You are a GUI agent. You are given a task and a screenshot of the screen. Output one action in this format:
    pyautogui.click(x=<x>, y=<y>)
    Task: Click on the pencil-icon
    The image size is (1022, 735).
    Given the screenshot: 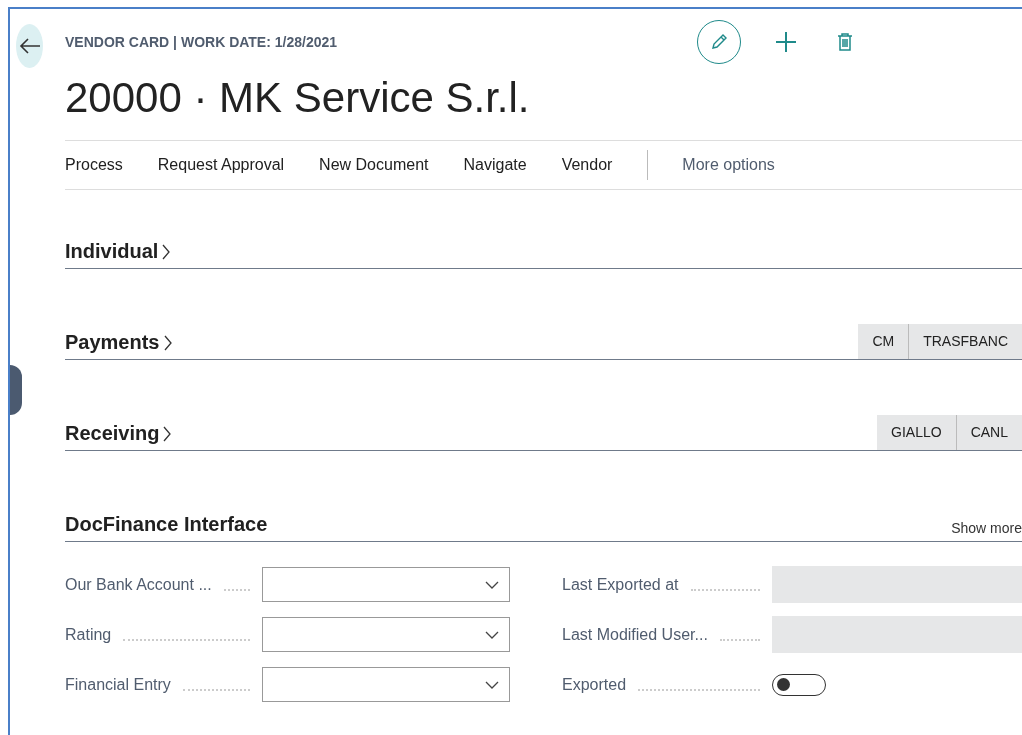 What is the action you would take?
    pyautogui.click(x=719, y=42)
    